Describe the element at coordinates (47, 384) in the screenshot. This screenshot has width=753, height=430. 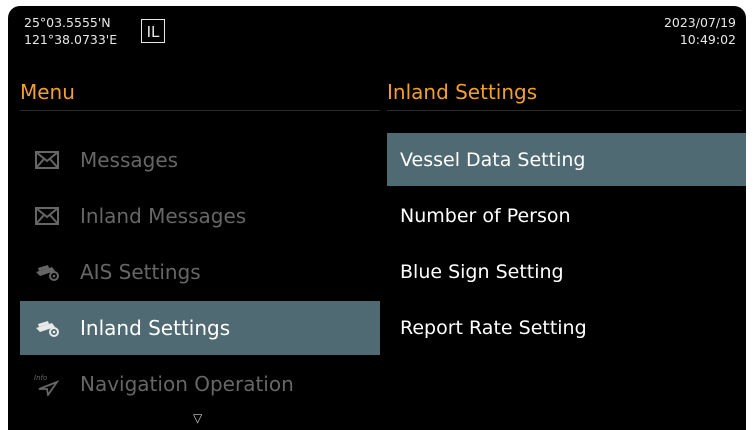
I see `info-navigation-icon: Info` at that location.